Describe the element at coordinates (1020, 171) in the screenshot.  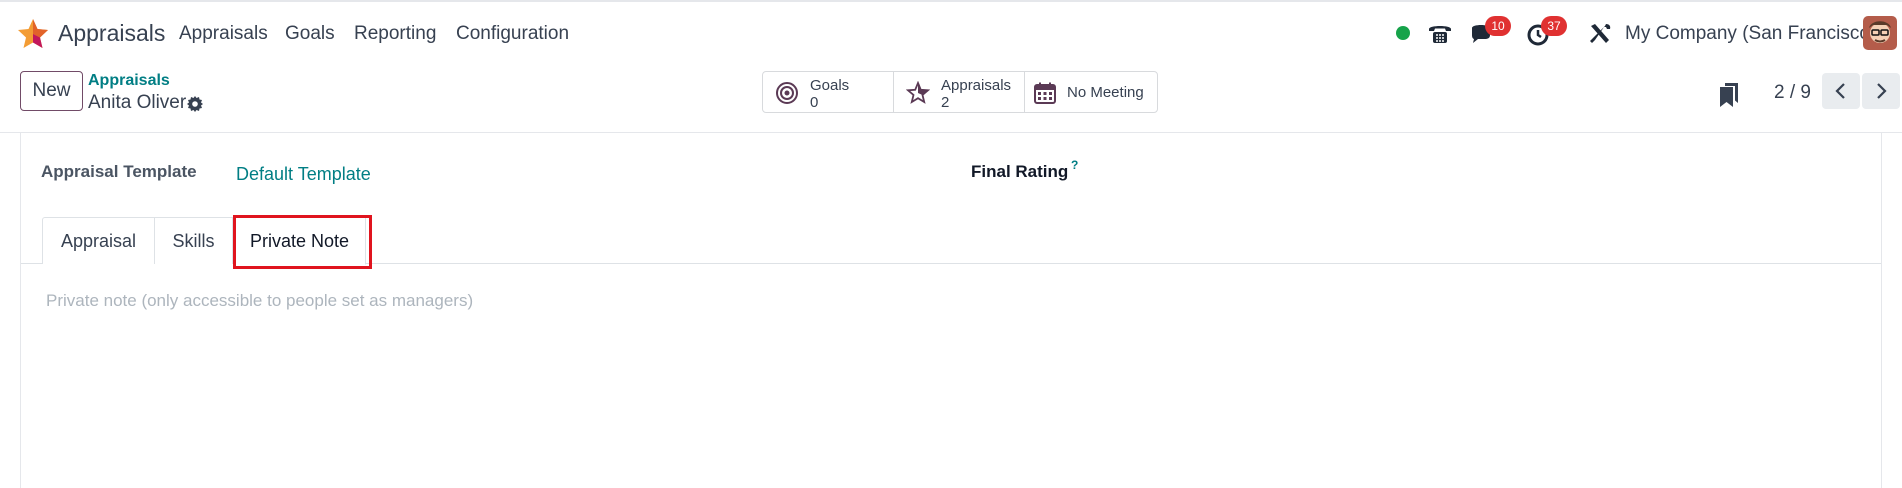
I see `final-rating-label: Final Rating` at that location.